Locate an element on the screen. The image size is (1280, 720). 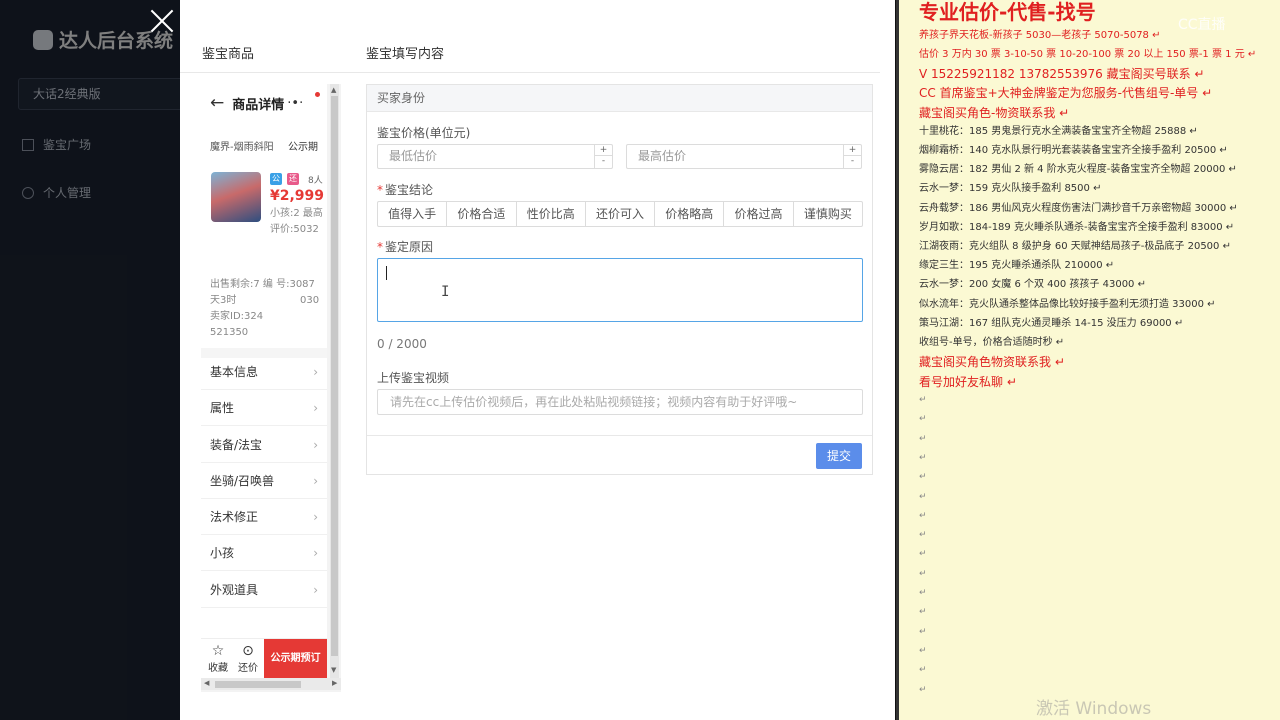
reserve-button: 公示期预订 is located at coordinates (295, 659).